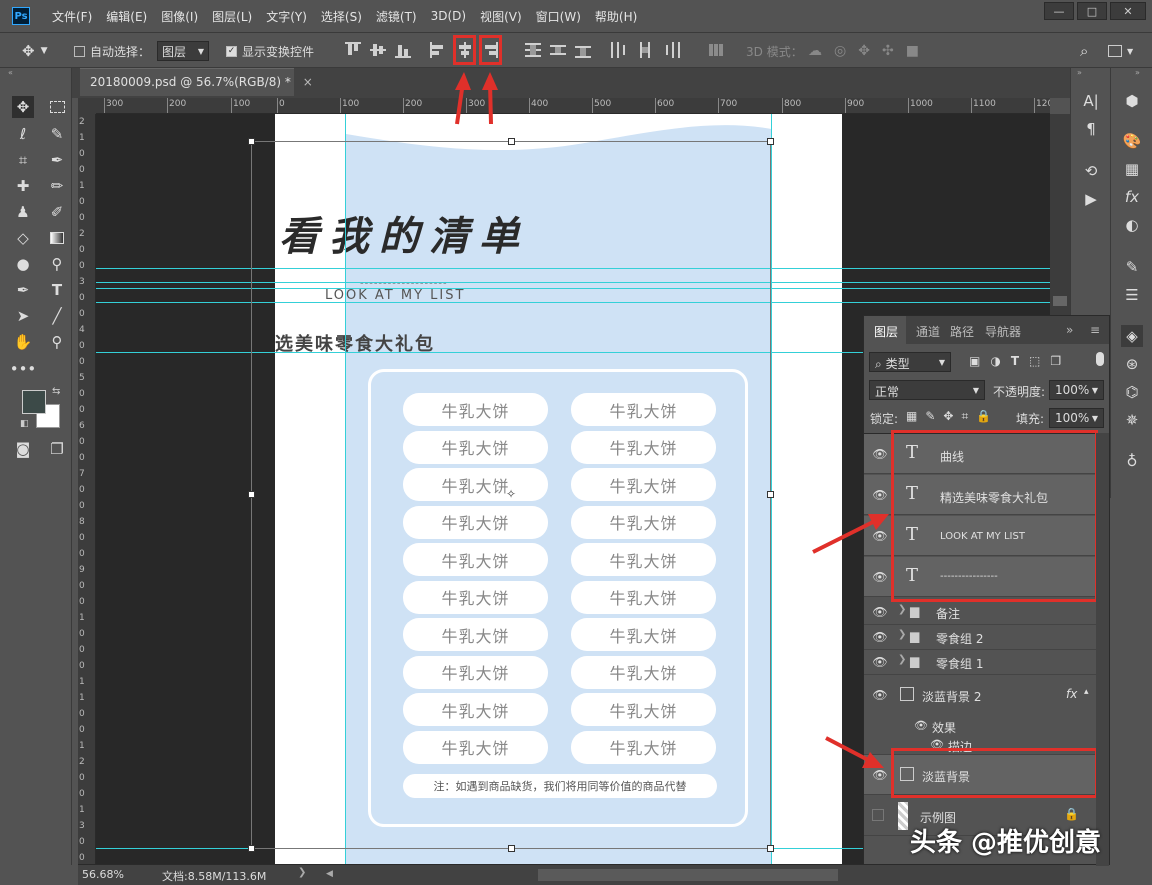 Image resolution: width=1152 pixels, height=885 pixels. What do you see at coordinates (1132, 364) in the screenshot?
I see `channels-panel-icon: ⊛` at bounding box center [1132, 364].